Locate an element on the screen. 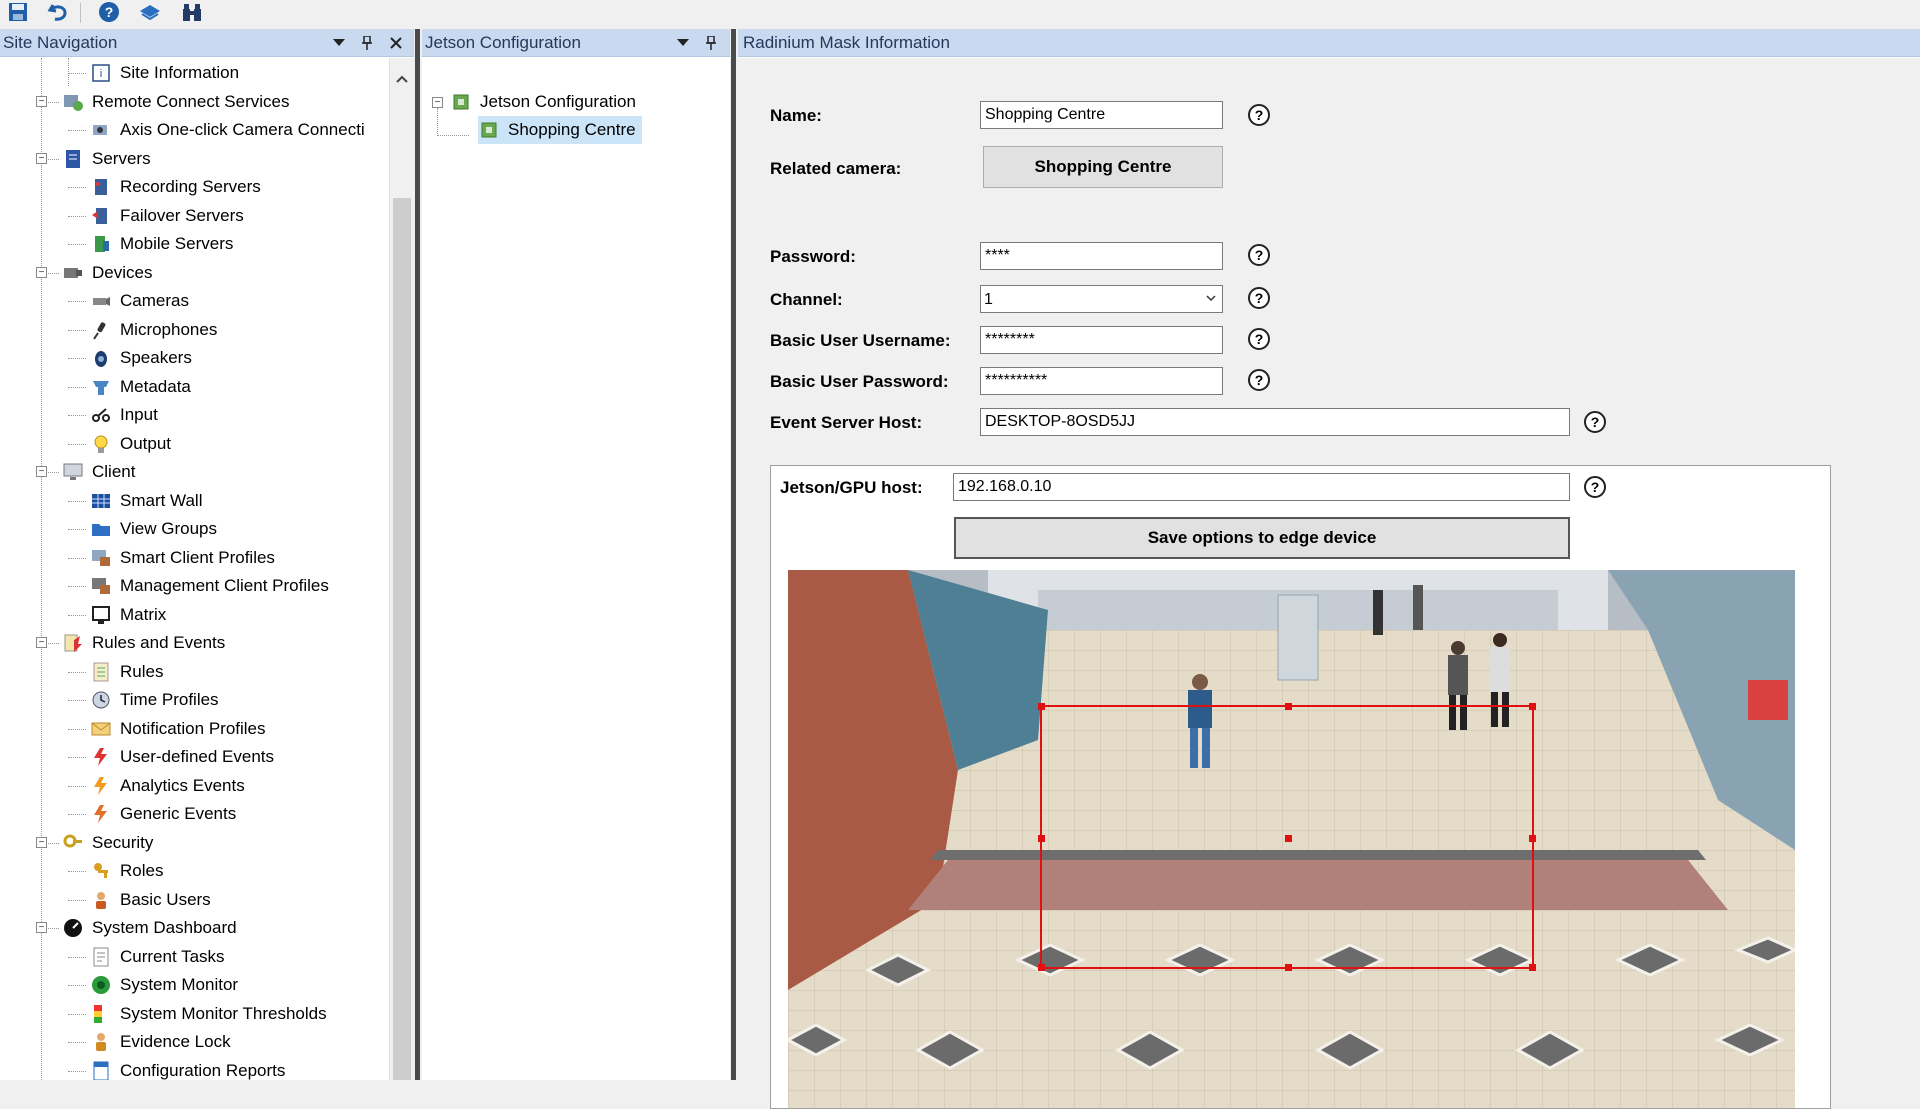 Image resolution: width=1920 pixels, height=1109 pixels. sidebar-item: Microphones is located at coordinates (153, 330).